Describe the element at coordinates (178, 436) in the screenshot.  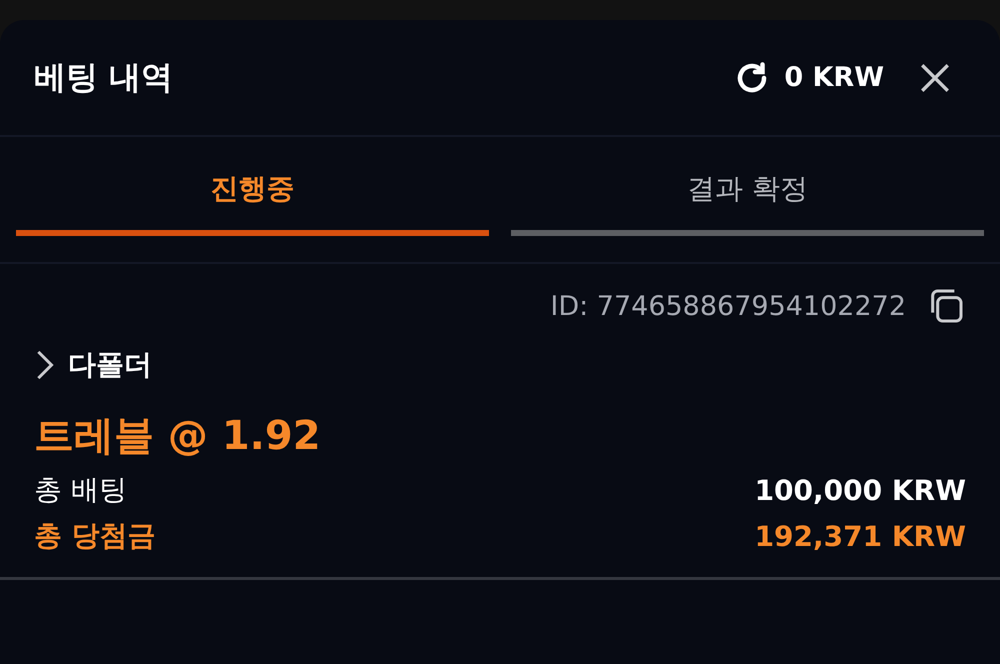
I see `selection-odds: 트레블 @ 1.92` at that location.